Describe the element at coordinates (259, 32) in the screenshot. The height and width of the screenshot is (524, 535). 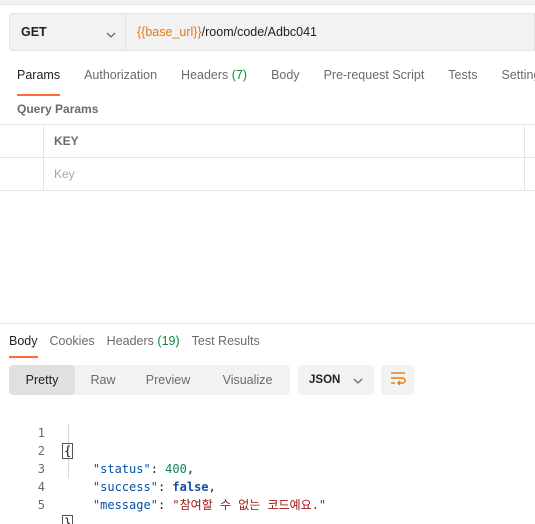
I see `url-path: /room/code/Adbc041` at that location.